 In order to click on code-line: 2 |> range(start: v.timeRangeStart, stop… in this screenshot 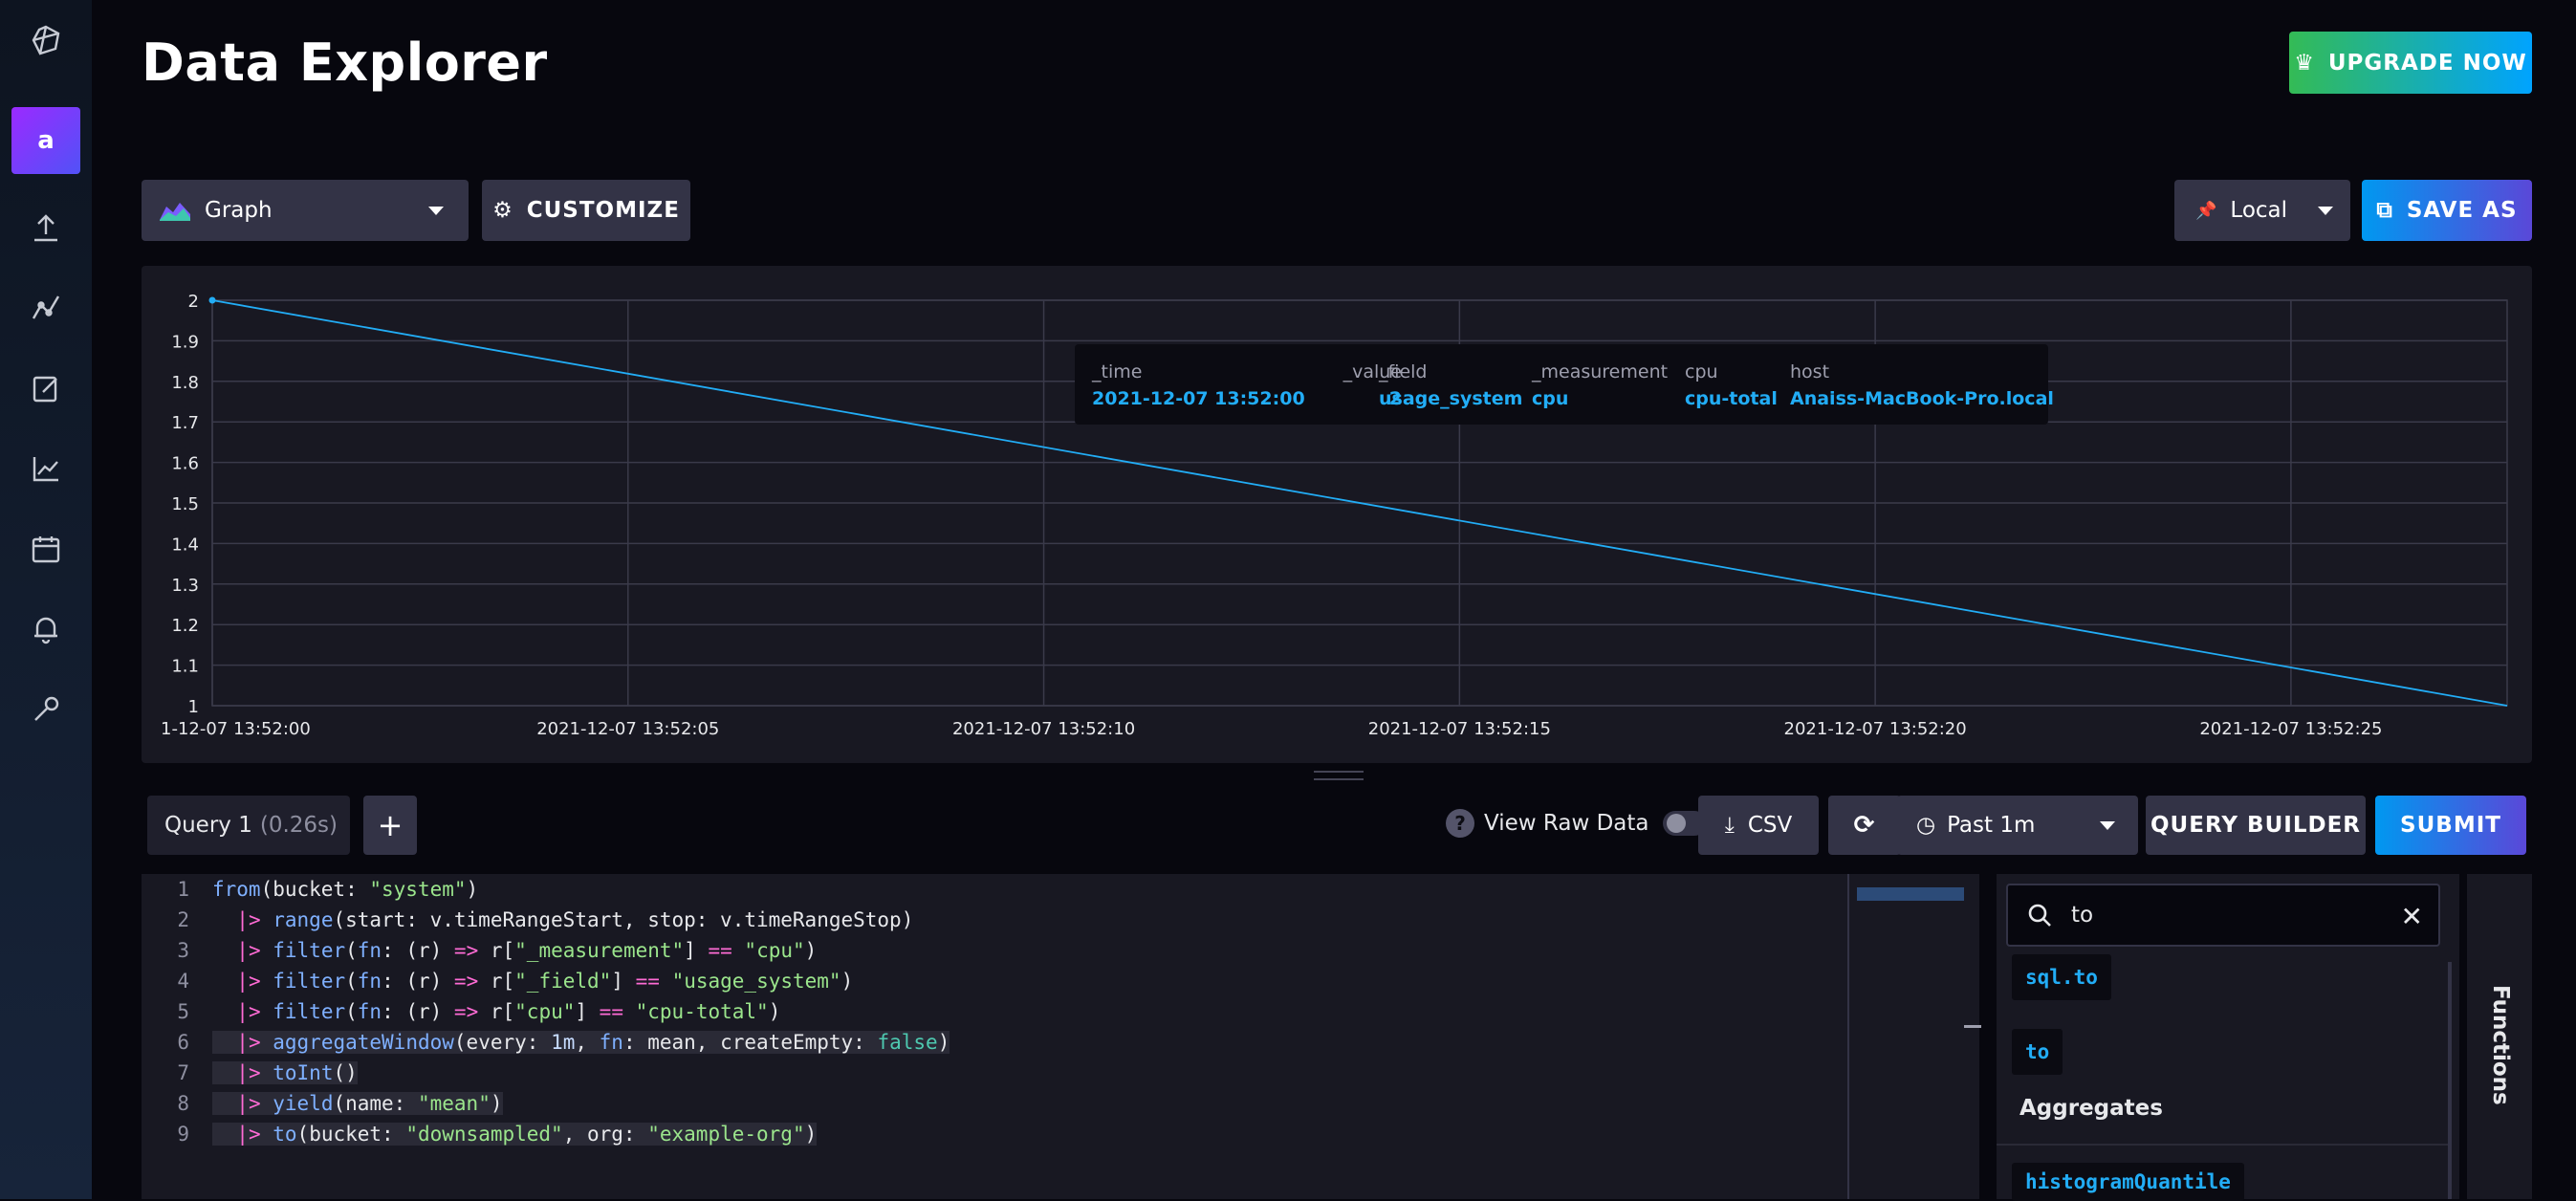, I will do `click(993, 920)`.